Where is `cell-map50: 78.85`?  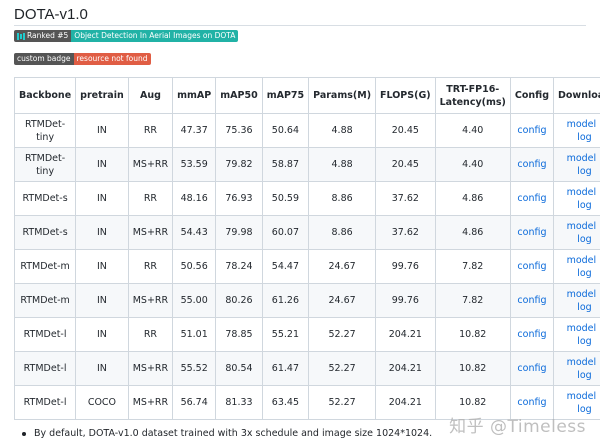
cell-map50: 78.85 is located at coordinates (239, 334).